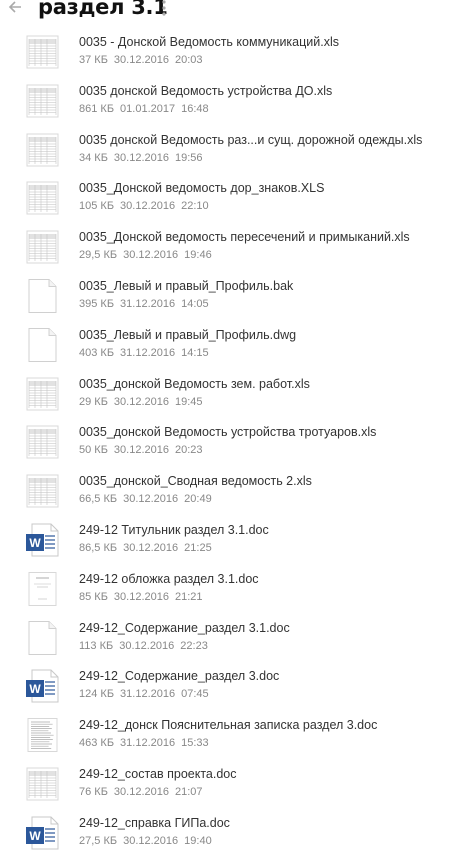  Describe the element at coordinates (202, 188) in the screenshot. I see `file-name: 0035_Донской ведомость дор_знаков.XLS` at that location.